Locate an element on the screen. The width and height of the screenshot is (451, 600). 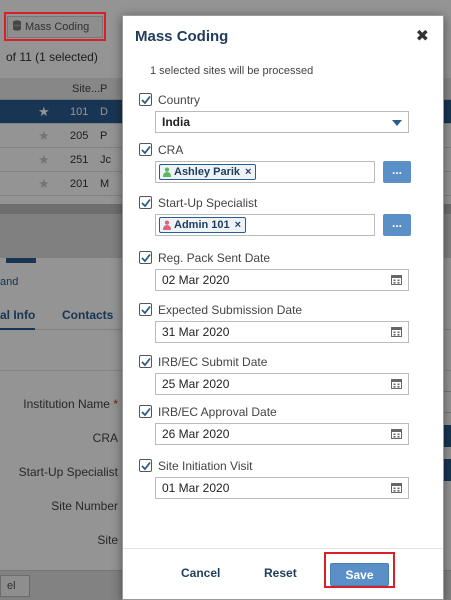
cra-checkbox is located at coordinates (145, 149).